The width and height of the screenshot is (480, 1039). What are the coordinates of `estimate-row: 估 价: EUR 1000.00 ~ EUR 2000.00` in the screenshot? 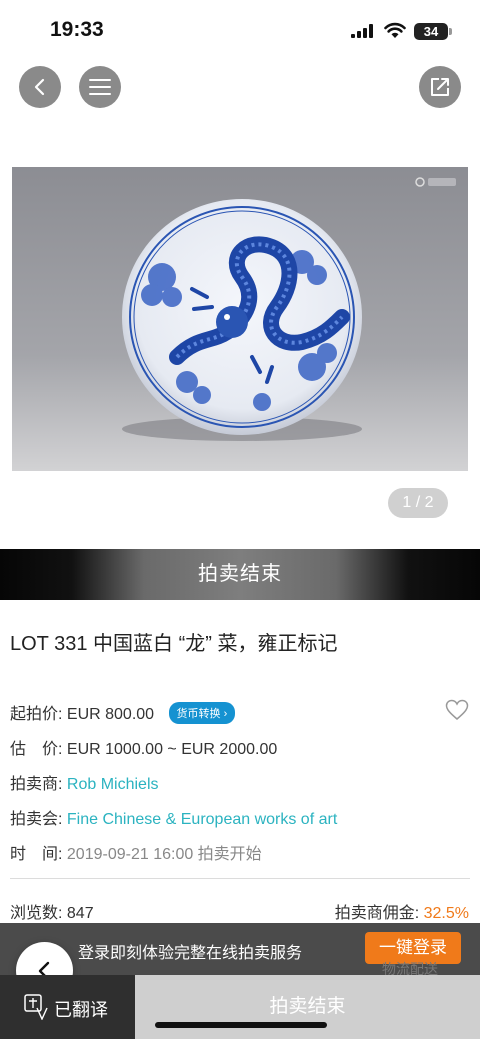 It's located at (143, 747).